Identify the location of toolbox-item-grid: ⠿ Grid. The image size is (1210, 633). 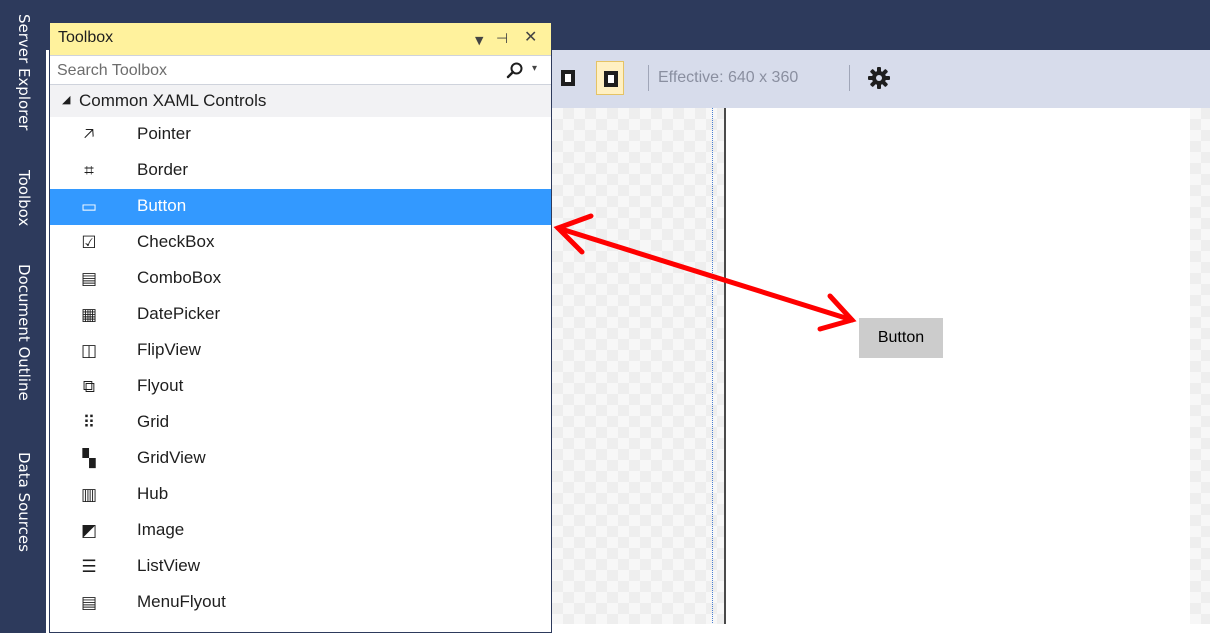
(300, 423).